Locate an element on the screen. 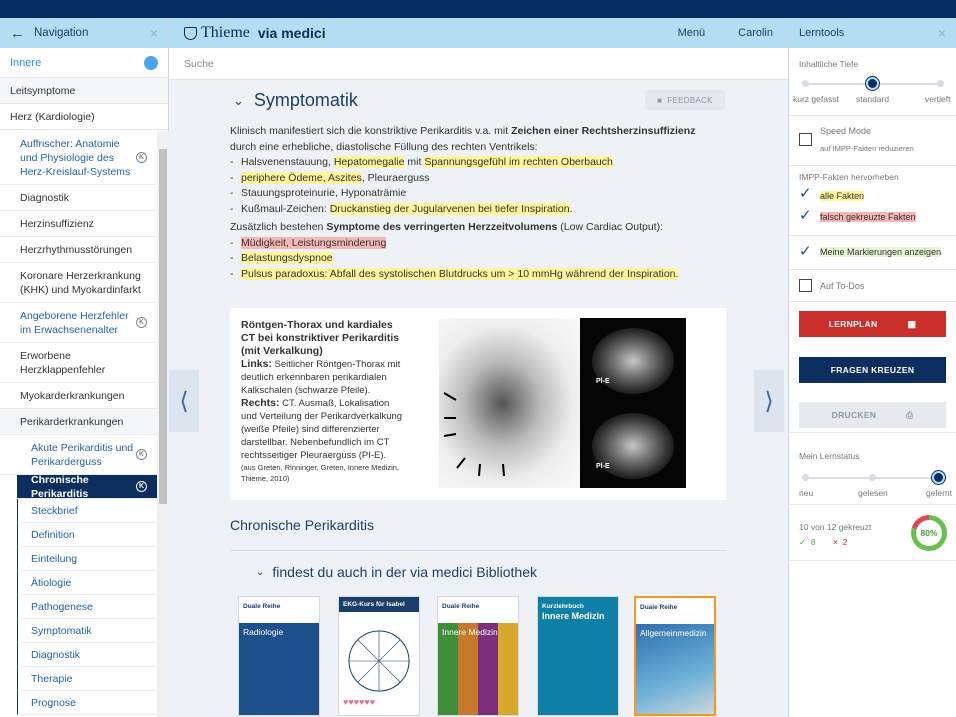  search-input: Suche is located at coordinates (478, 64).